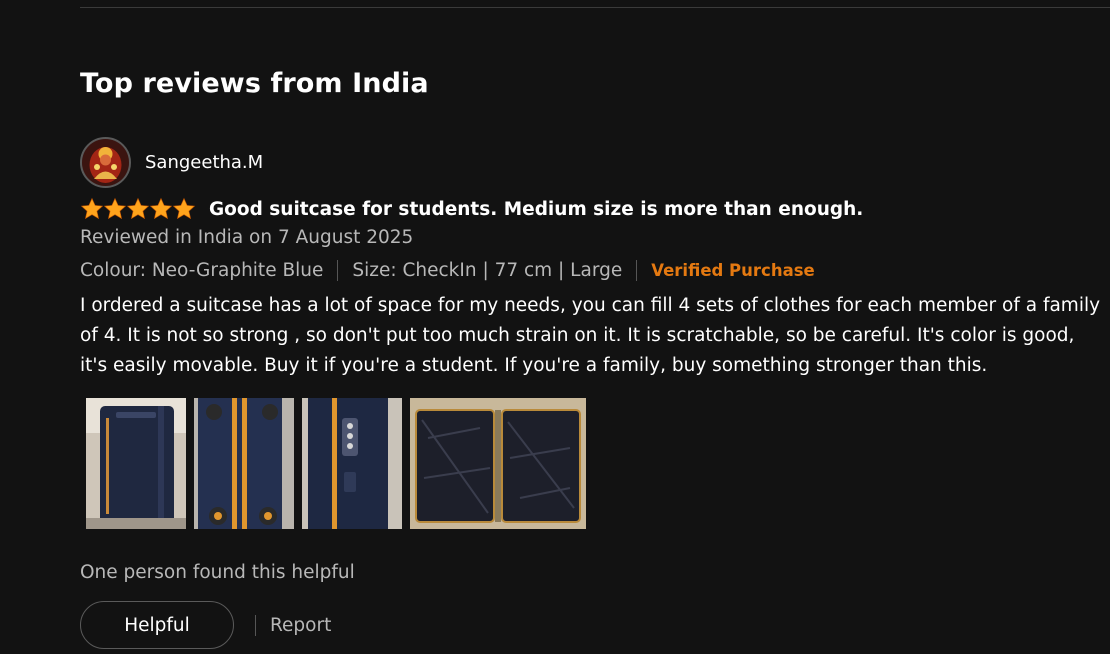 Image resolution: width=1110 pixels, height=654 pixels. I want to click on variant-size: Size: CheckIn | 77 cm | Large, so click(487, 270).